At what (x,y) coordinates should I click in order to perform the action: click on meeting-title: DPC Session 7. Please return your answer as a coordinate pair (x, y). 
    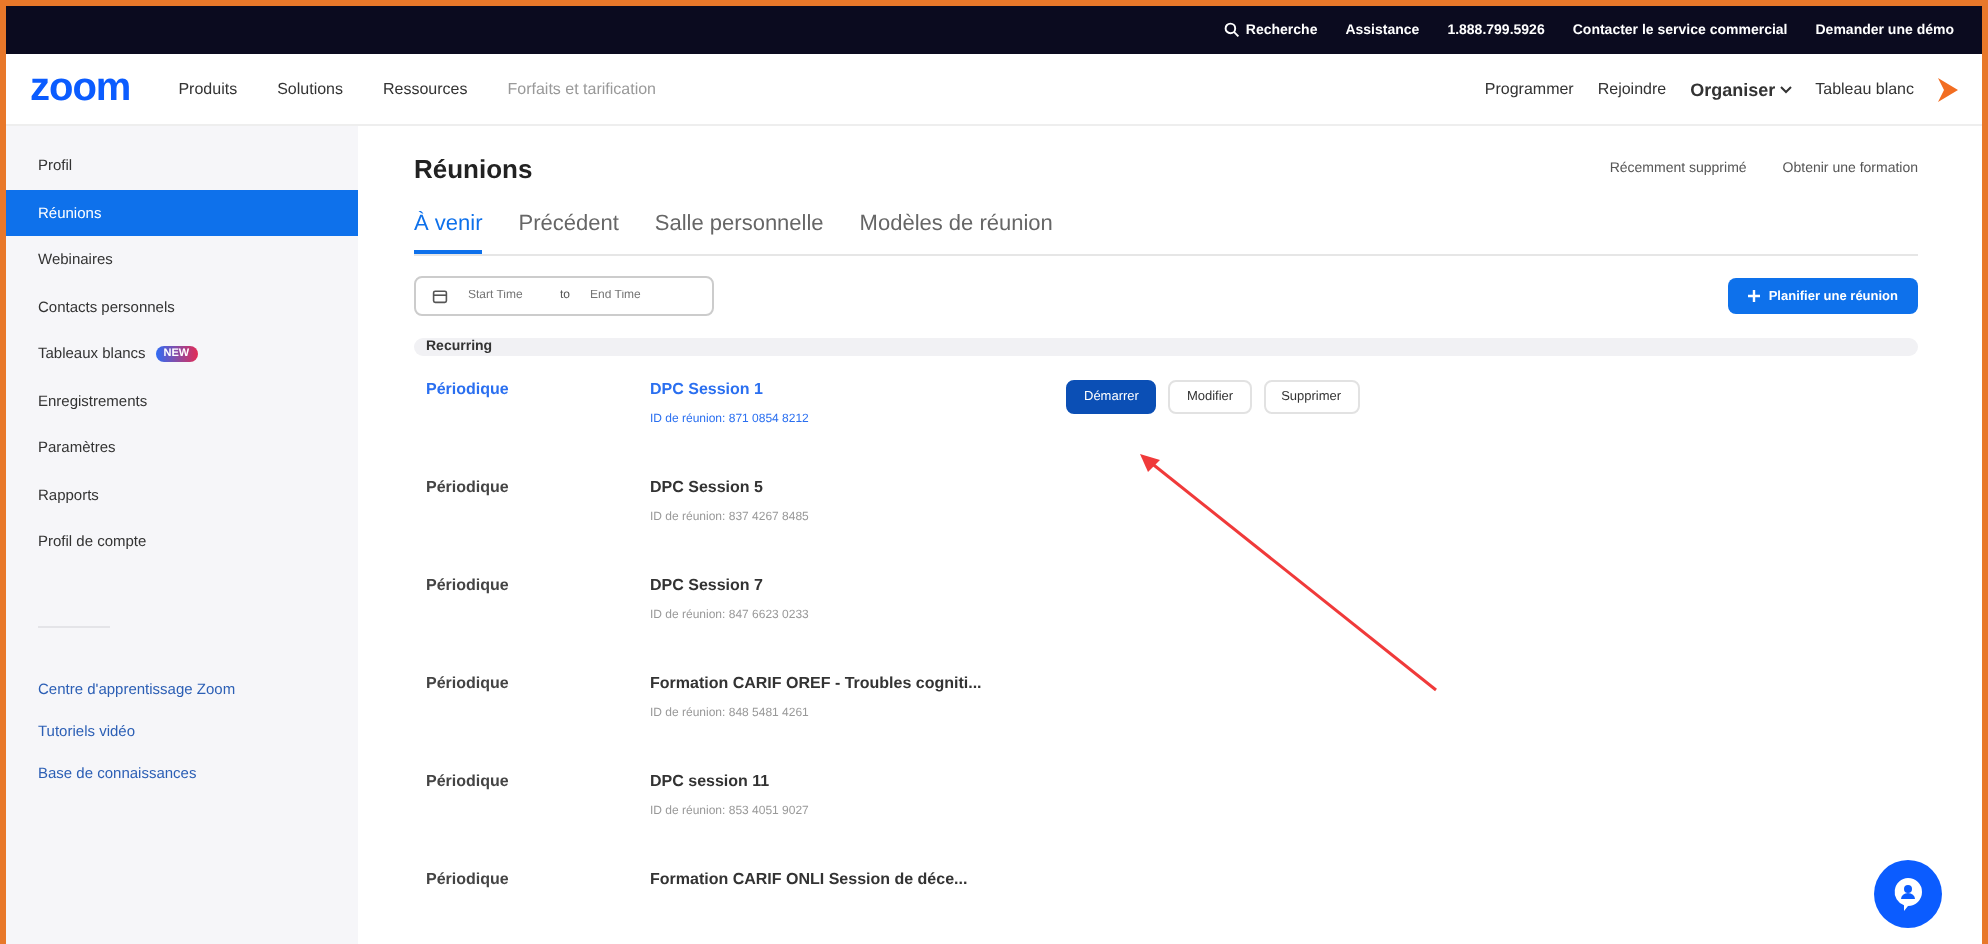
    Looking at the image, I should click on (858, 585).